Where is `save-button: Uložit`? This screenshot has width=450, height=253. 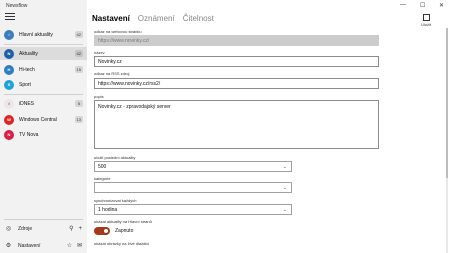
save-button: Uložit is located at coordinates (426, 20).